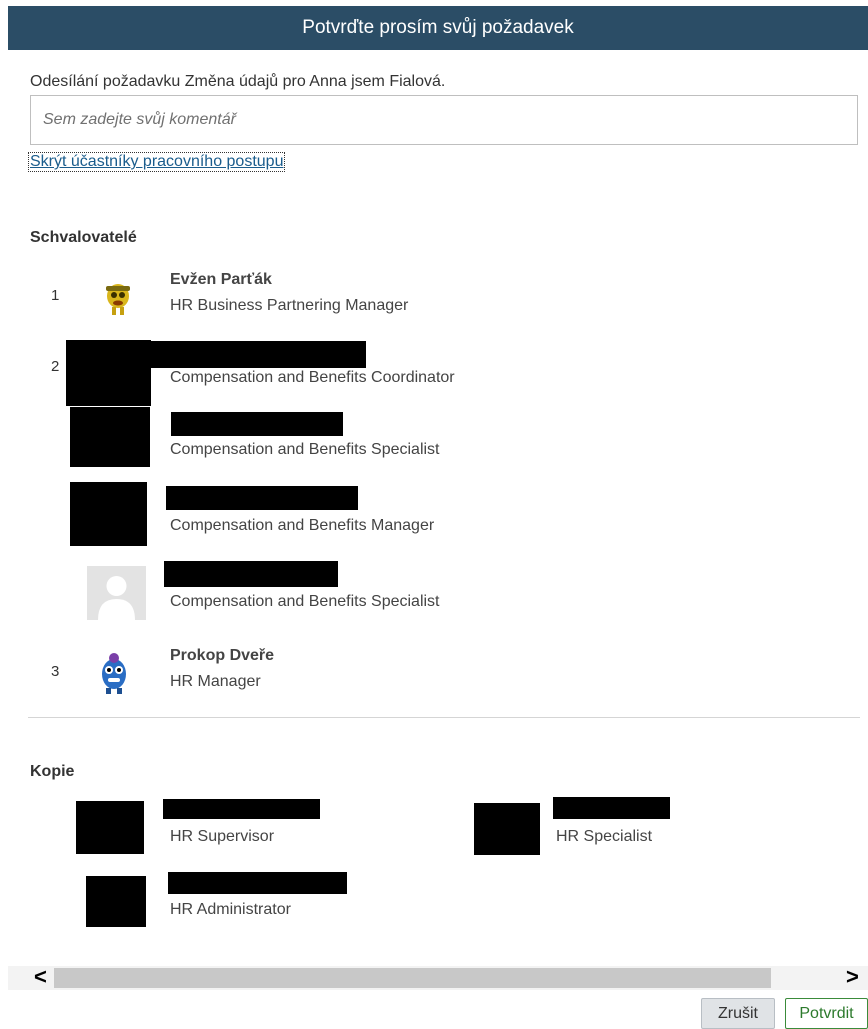 This screenshot has width=868, height=1029. What do you see at coordinates (444, 717) in the screenshot?
I see `section-divider` at bounding box center [444, 717].